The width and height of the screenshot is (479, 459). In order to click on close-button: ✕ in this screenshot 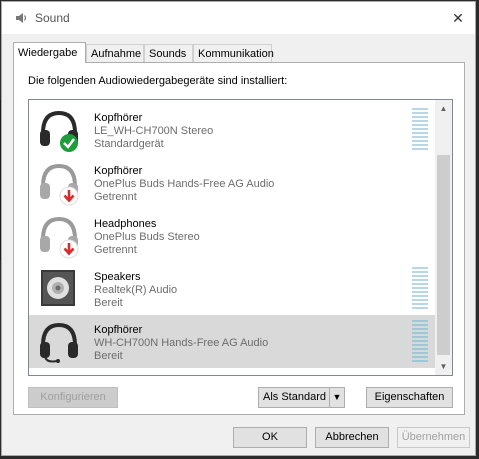, I will do `click(458, 18)`.